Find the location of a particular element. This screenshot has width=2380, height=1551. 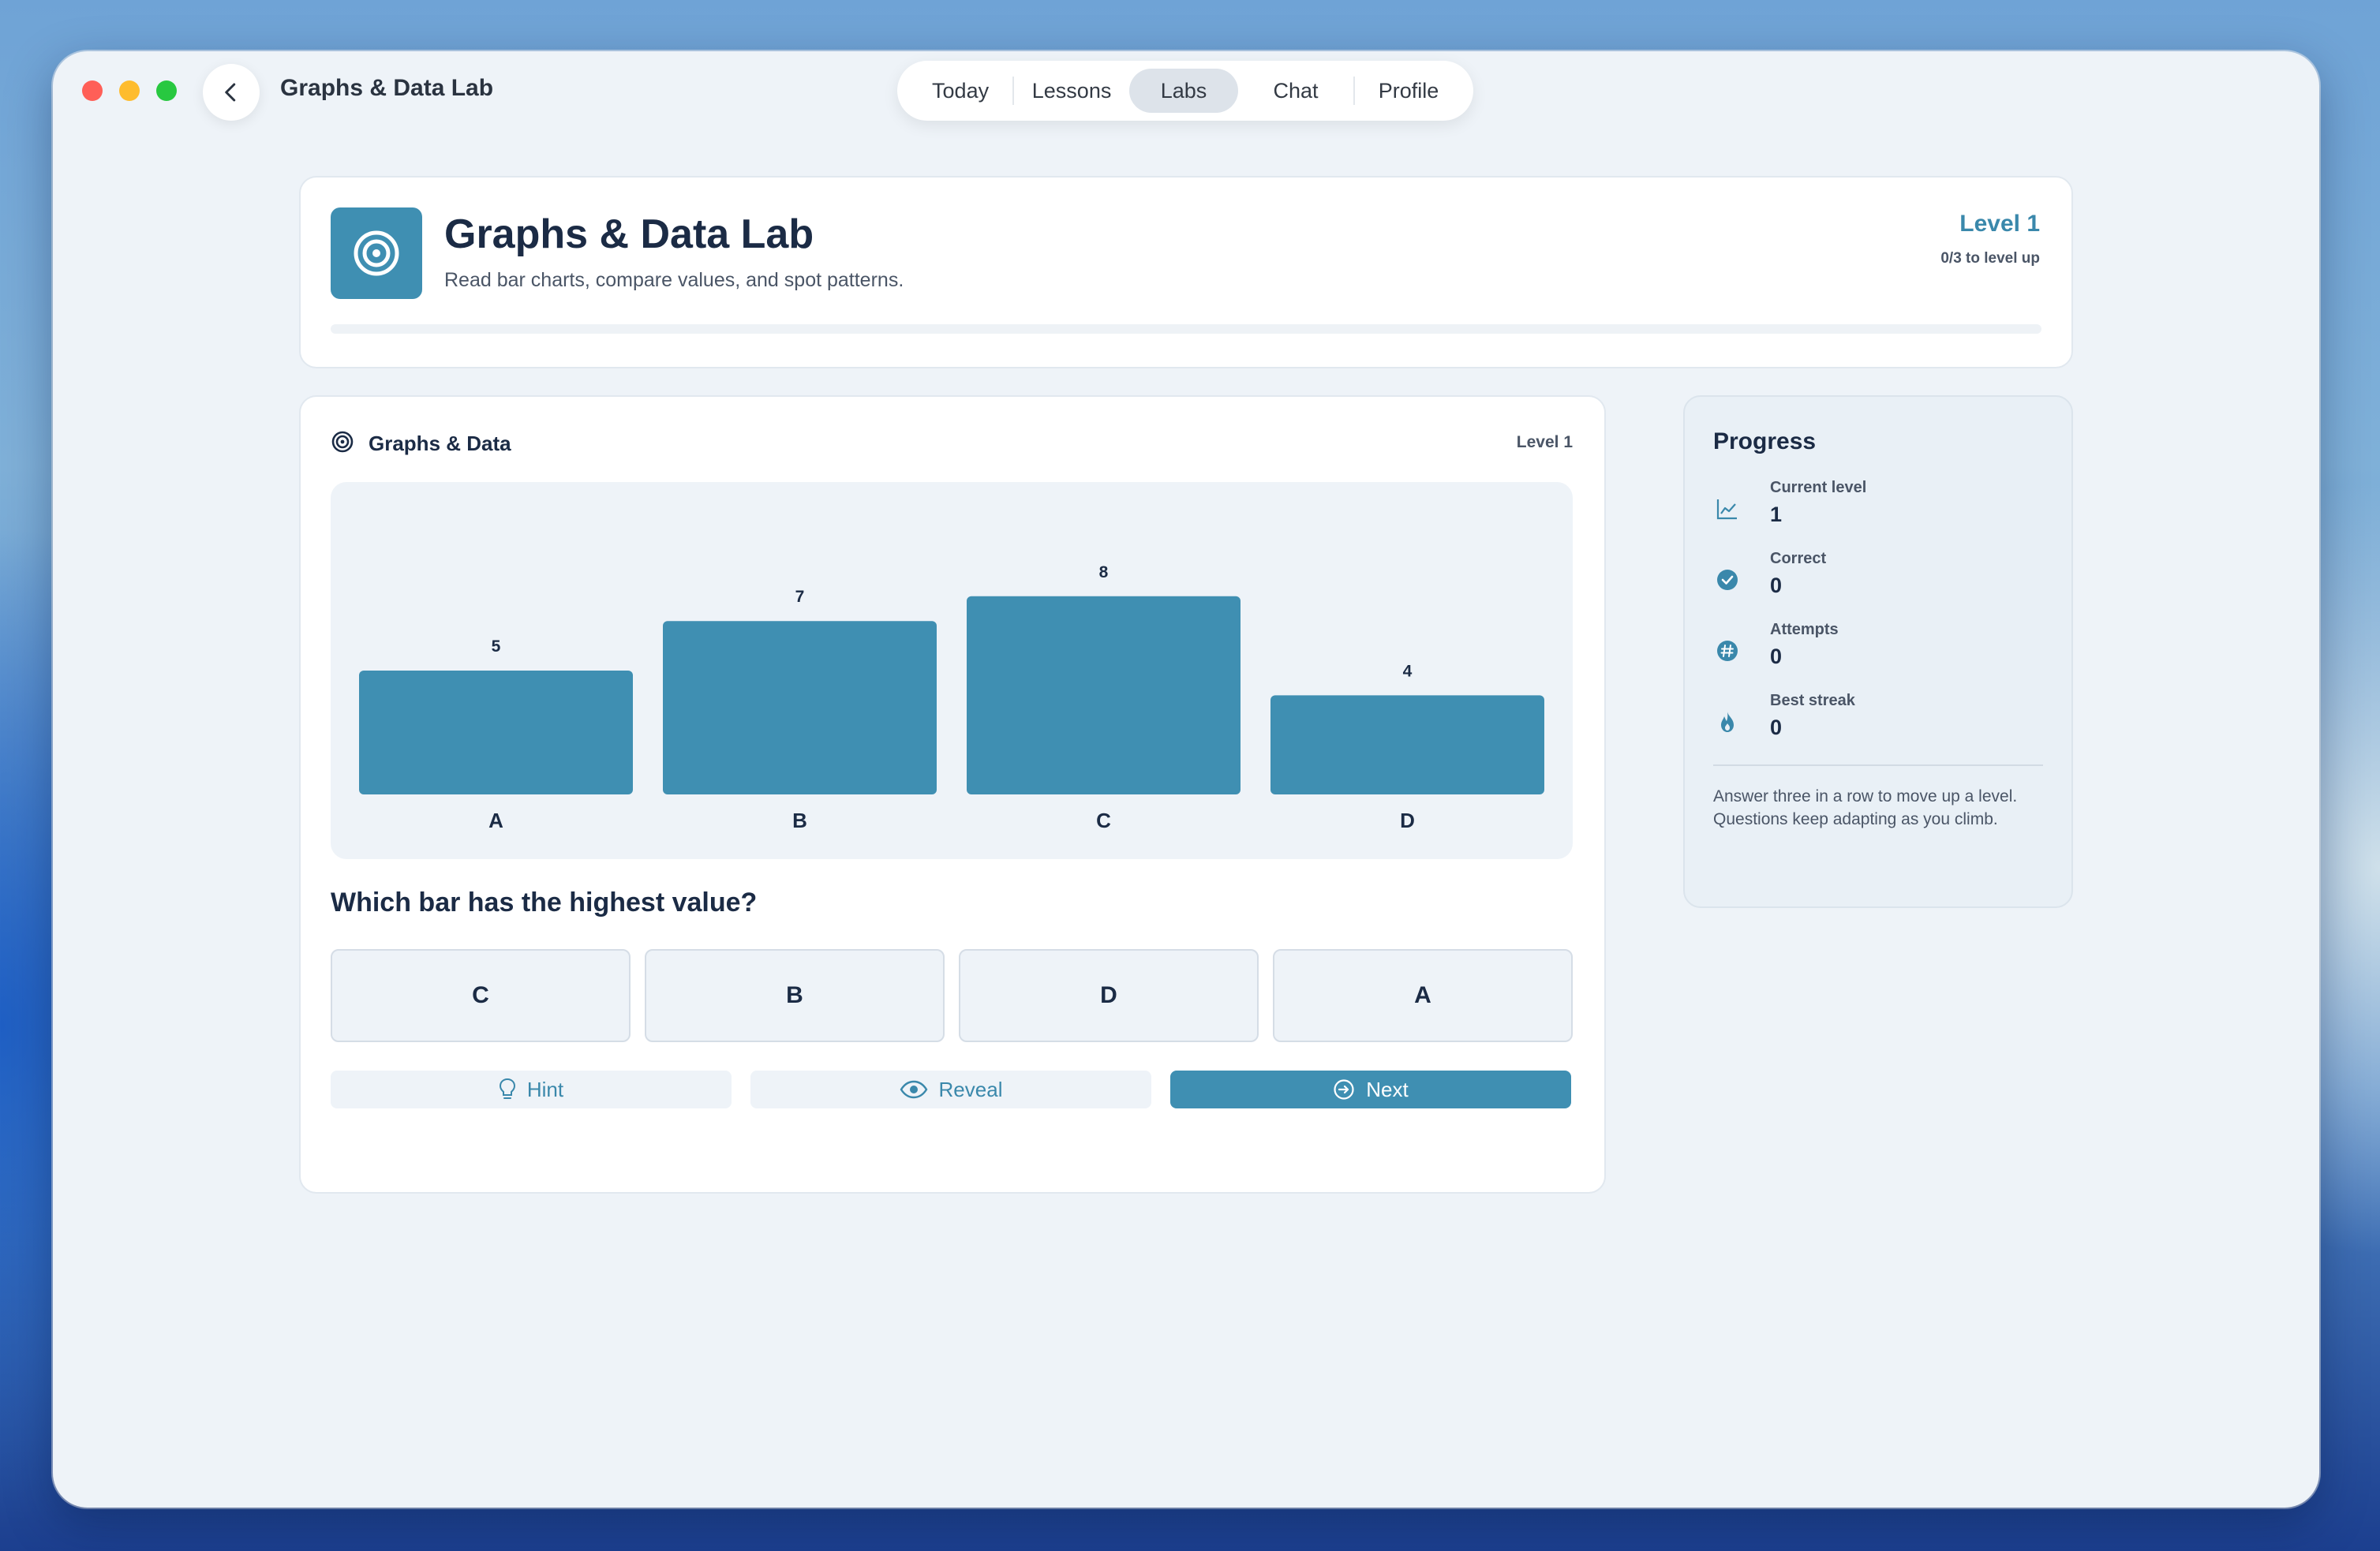

bar-category-label: C is located at coordinates (1103, 820).